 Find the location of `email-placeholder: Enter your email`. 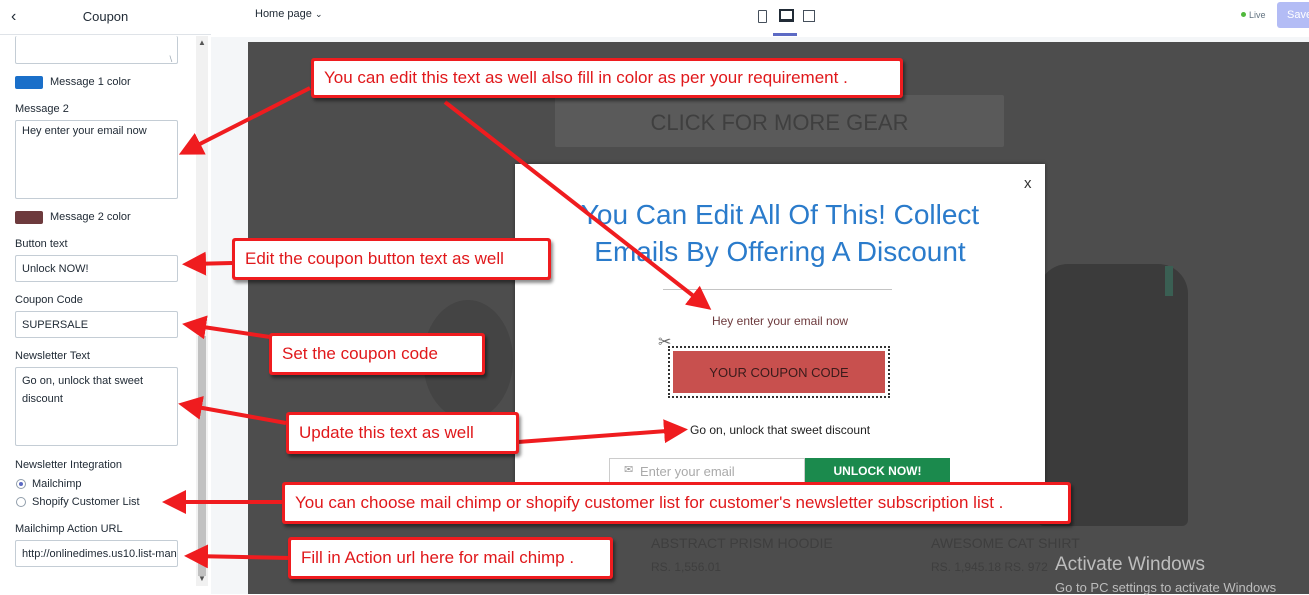

email-placeholder: Enter your email is located at coordinates (687, 471).